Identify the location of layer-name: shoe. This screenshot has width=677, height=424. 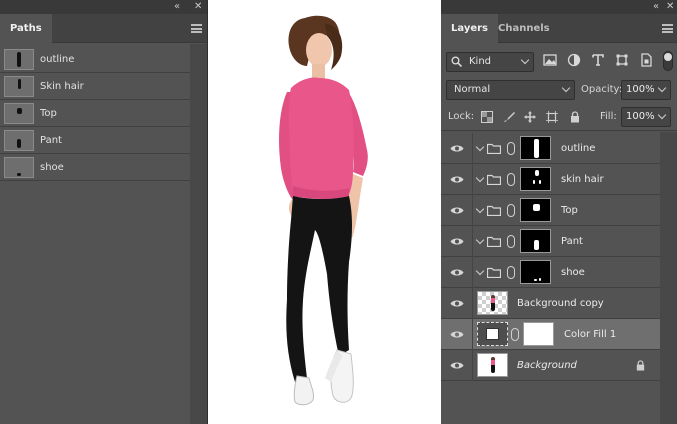
(573, 272).